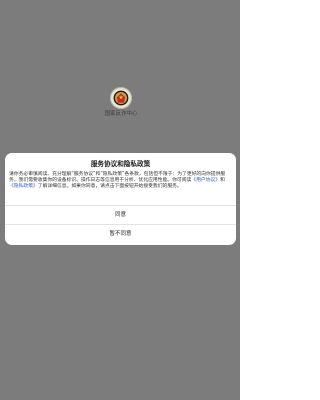 This screenshot has width=320, height=400. What do you see at coordinates (121, 114) in the screenshot?
I see `app-name: 国家反诈中心` at bounding box center [121, 114].